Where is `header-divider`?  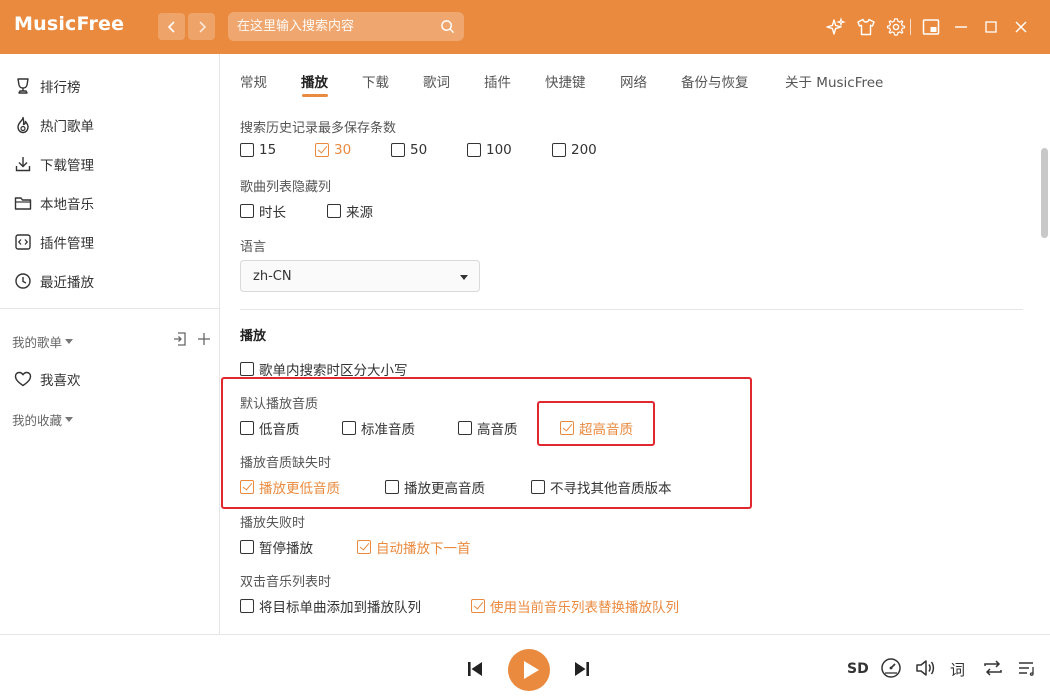 header-divider is located at coordinates (910, 27).